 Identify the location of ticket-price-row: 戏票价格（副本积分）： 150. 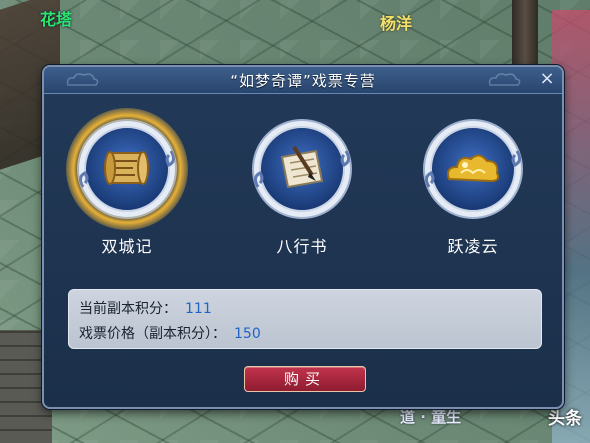
(170, 333).